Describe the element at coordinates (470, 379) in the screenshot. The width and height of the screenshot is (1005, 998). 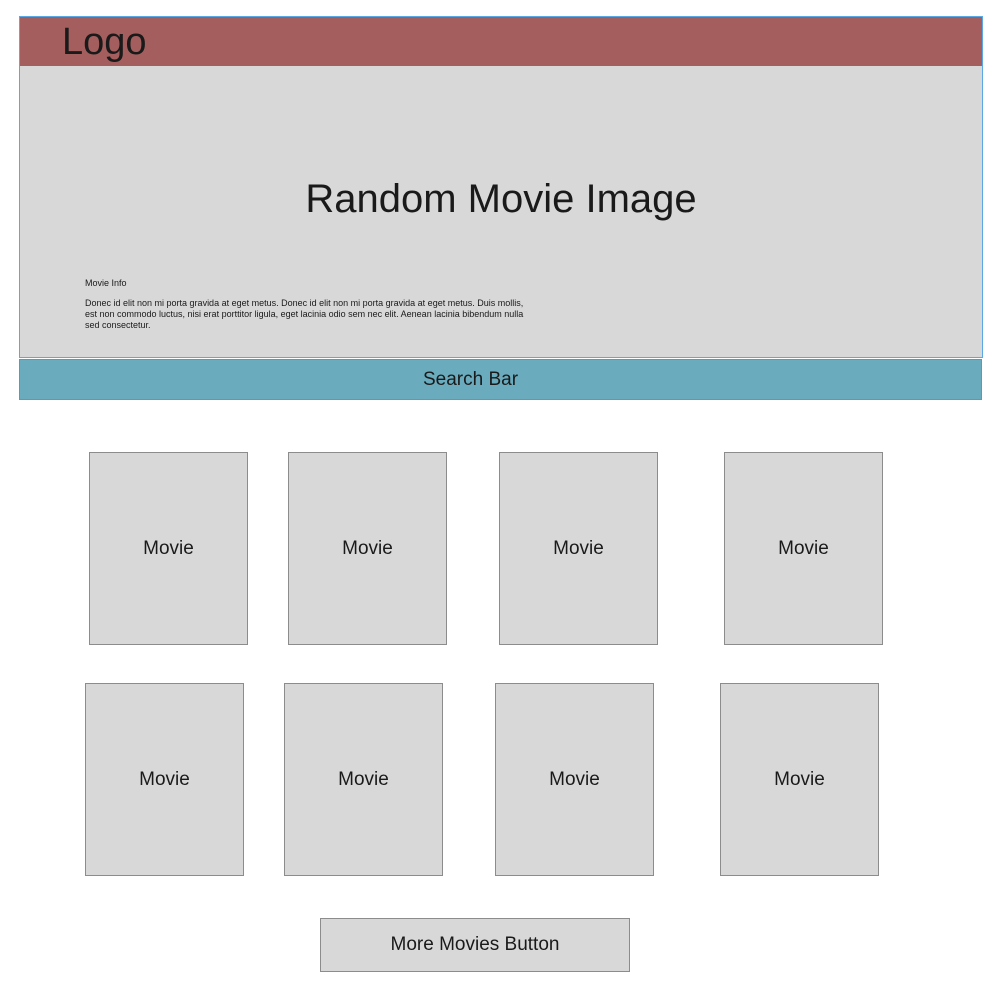
I see `search-bar-label: Search Bar` at that location.